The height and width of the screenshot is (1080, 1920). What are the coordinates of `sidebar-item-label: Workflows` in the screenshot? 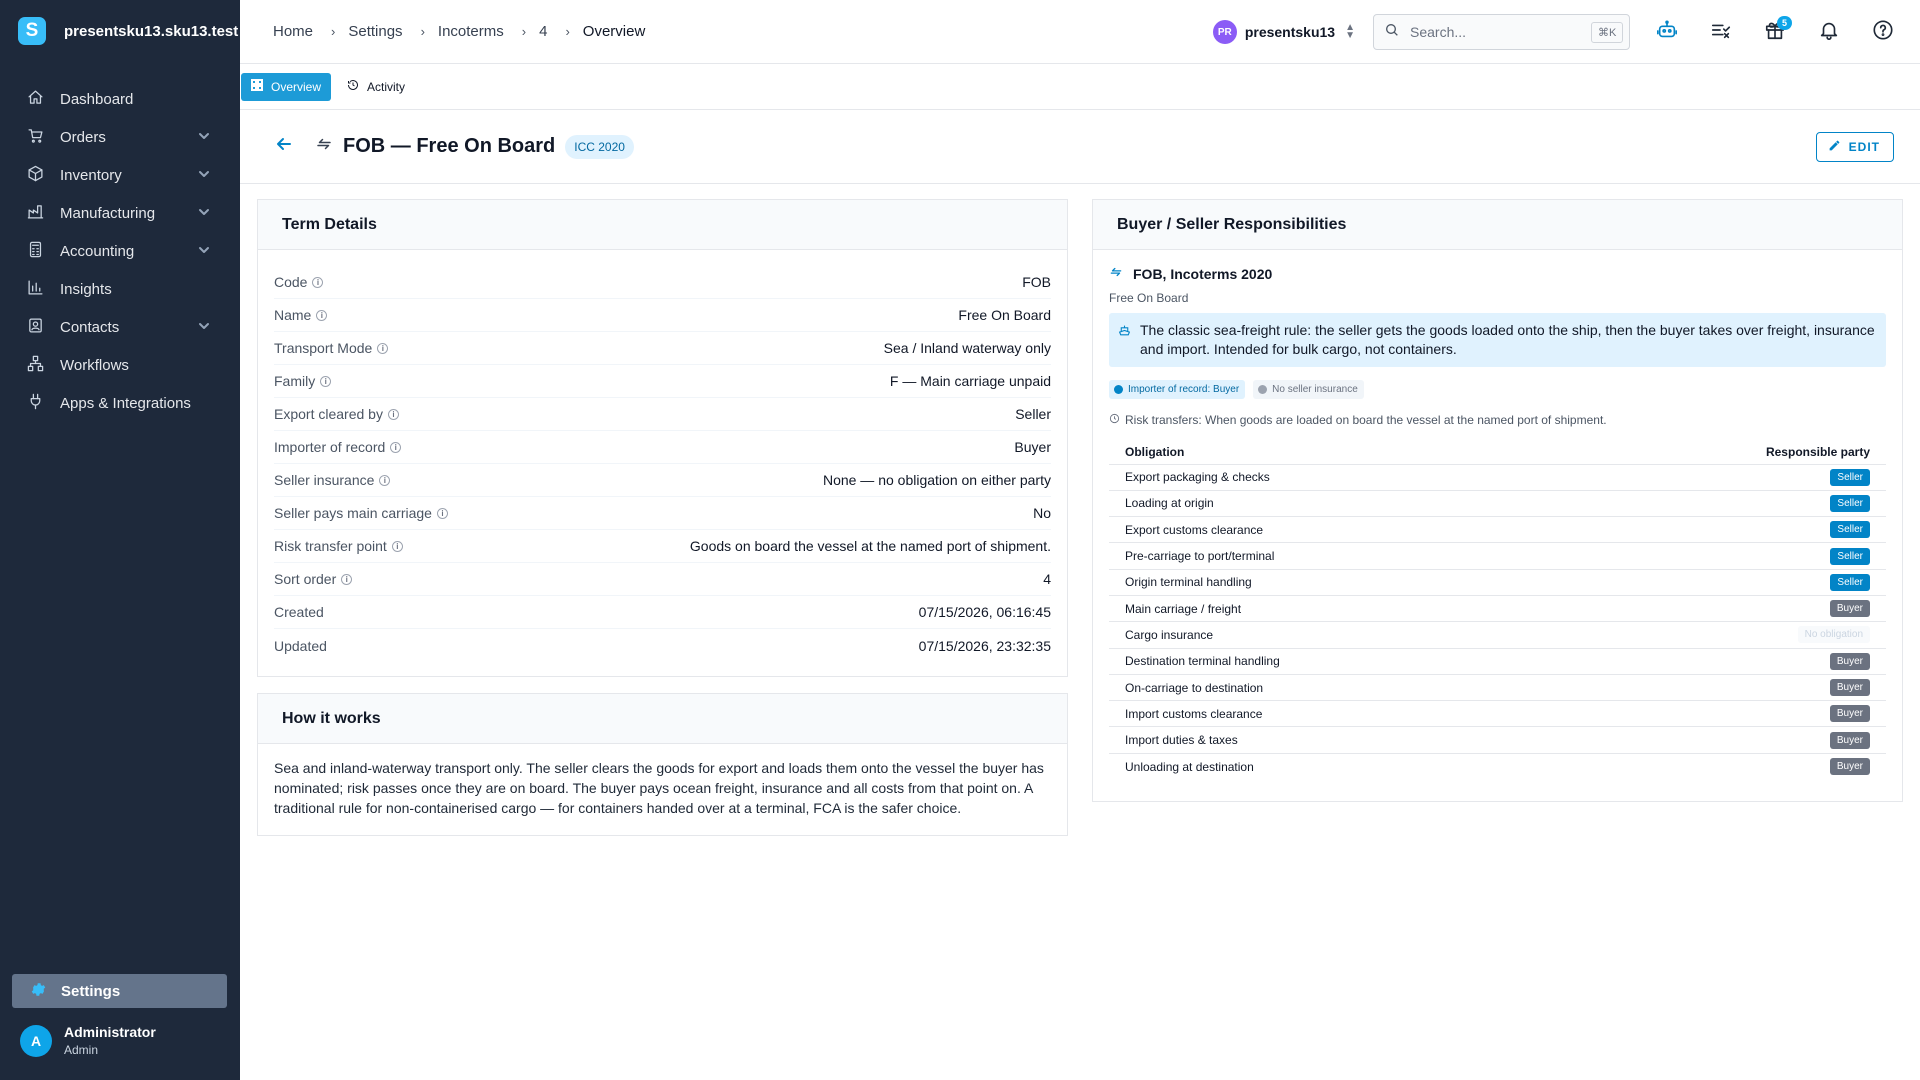 It's located at (94, 365).